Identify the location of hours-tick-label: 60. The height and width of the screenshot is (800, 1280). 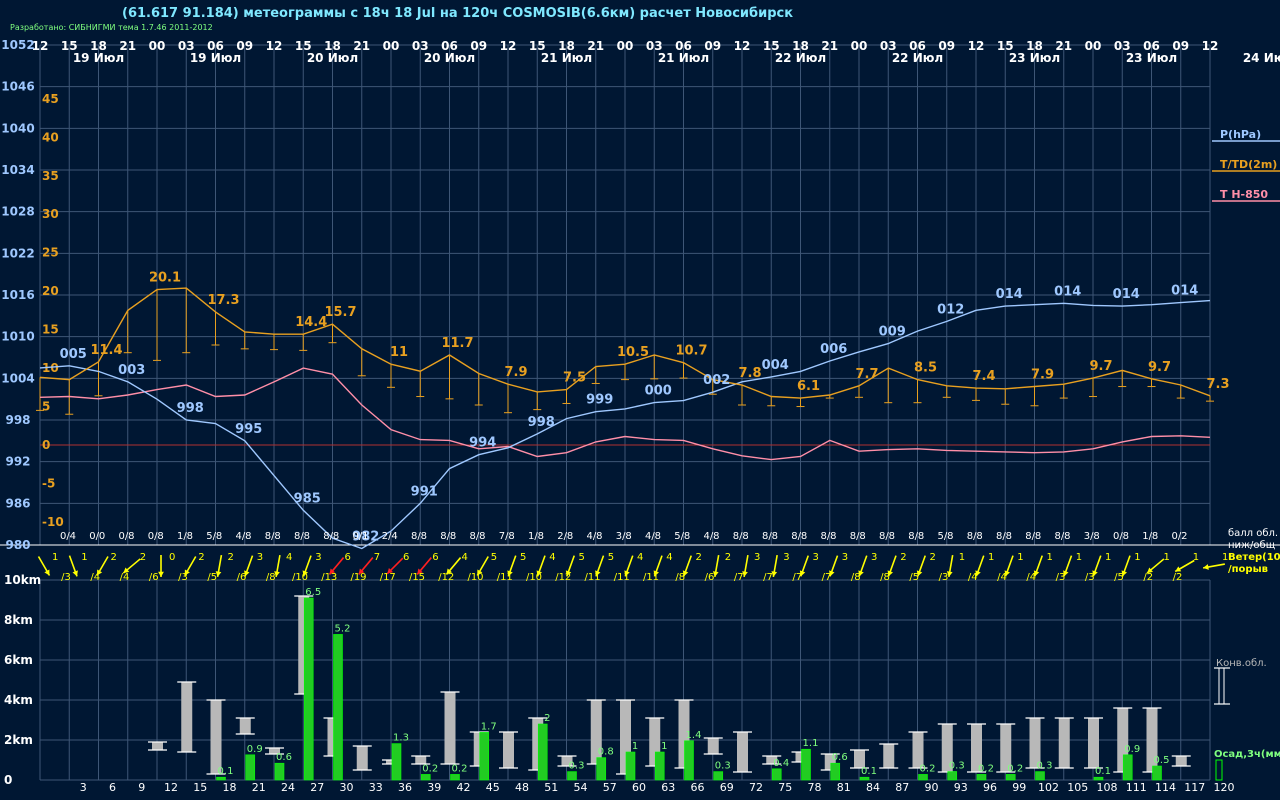
(639, 787).